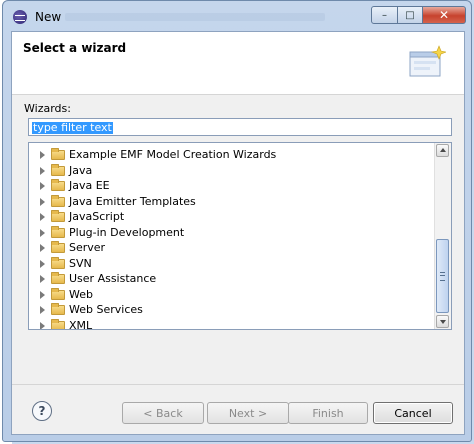 Image resolution: width=474 pixels, height=444 pixels. What do you see at coordinates (106, 309) in the screenshot?
I see `tree-item-label: Web Services` at bounding box center [106, 309].